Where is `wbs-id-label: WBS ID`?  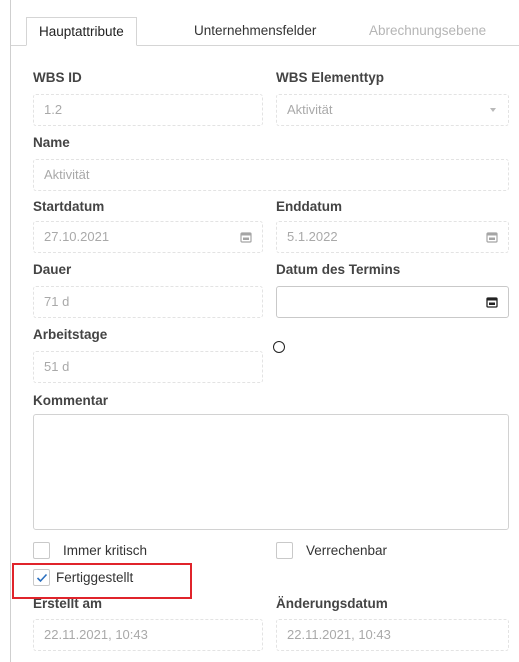 wbs-id-label: WBS ID is located at coordinates (57, 77).